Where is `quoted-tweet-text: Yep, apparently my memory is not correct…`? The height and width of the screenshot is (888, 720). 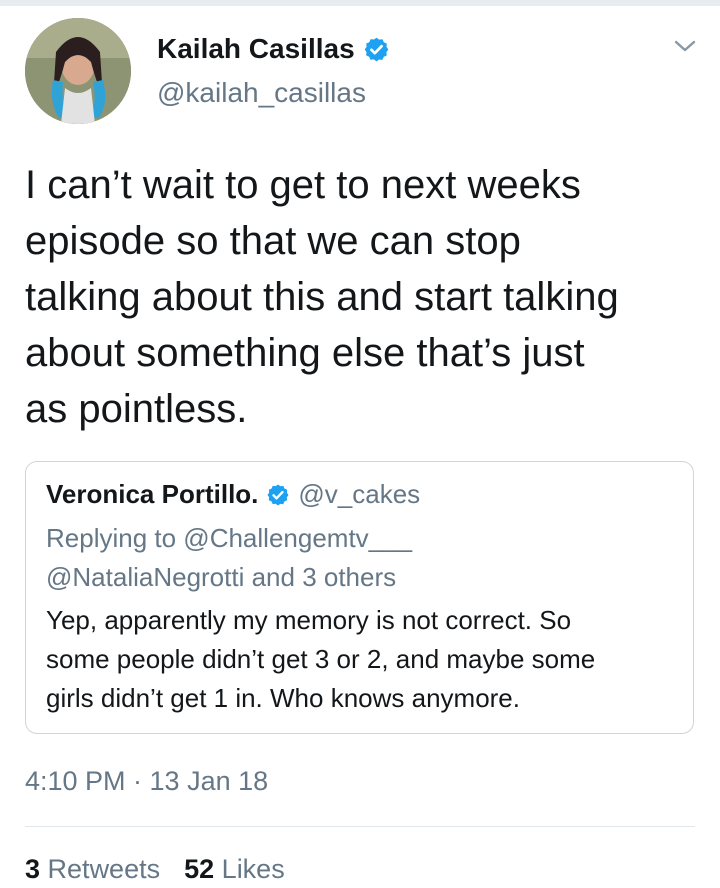 quoted-tweet-text: Yep, apparently my memory is not correct… is located at coordinates (321, 659).